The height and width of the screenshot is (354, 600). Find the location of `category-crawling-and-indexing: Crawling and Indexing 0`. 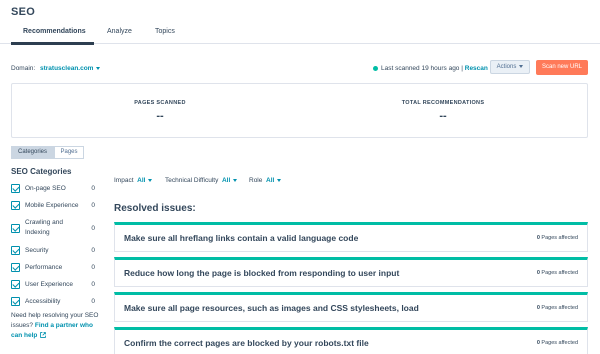

category-crawling-and-indexing: Crawling and Indexing 0 is located at coordinates (53, 229).